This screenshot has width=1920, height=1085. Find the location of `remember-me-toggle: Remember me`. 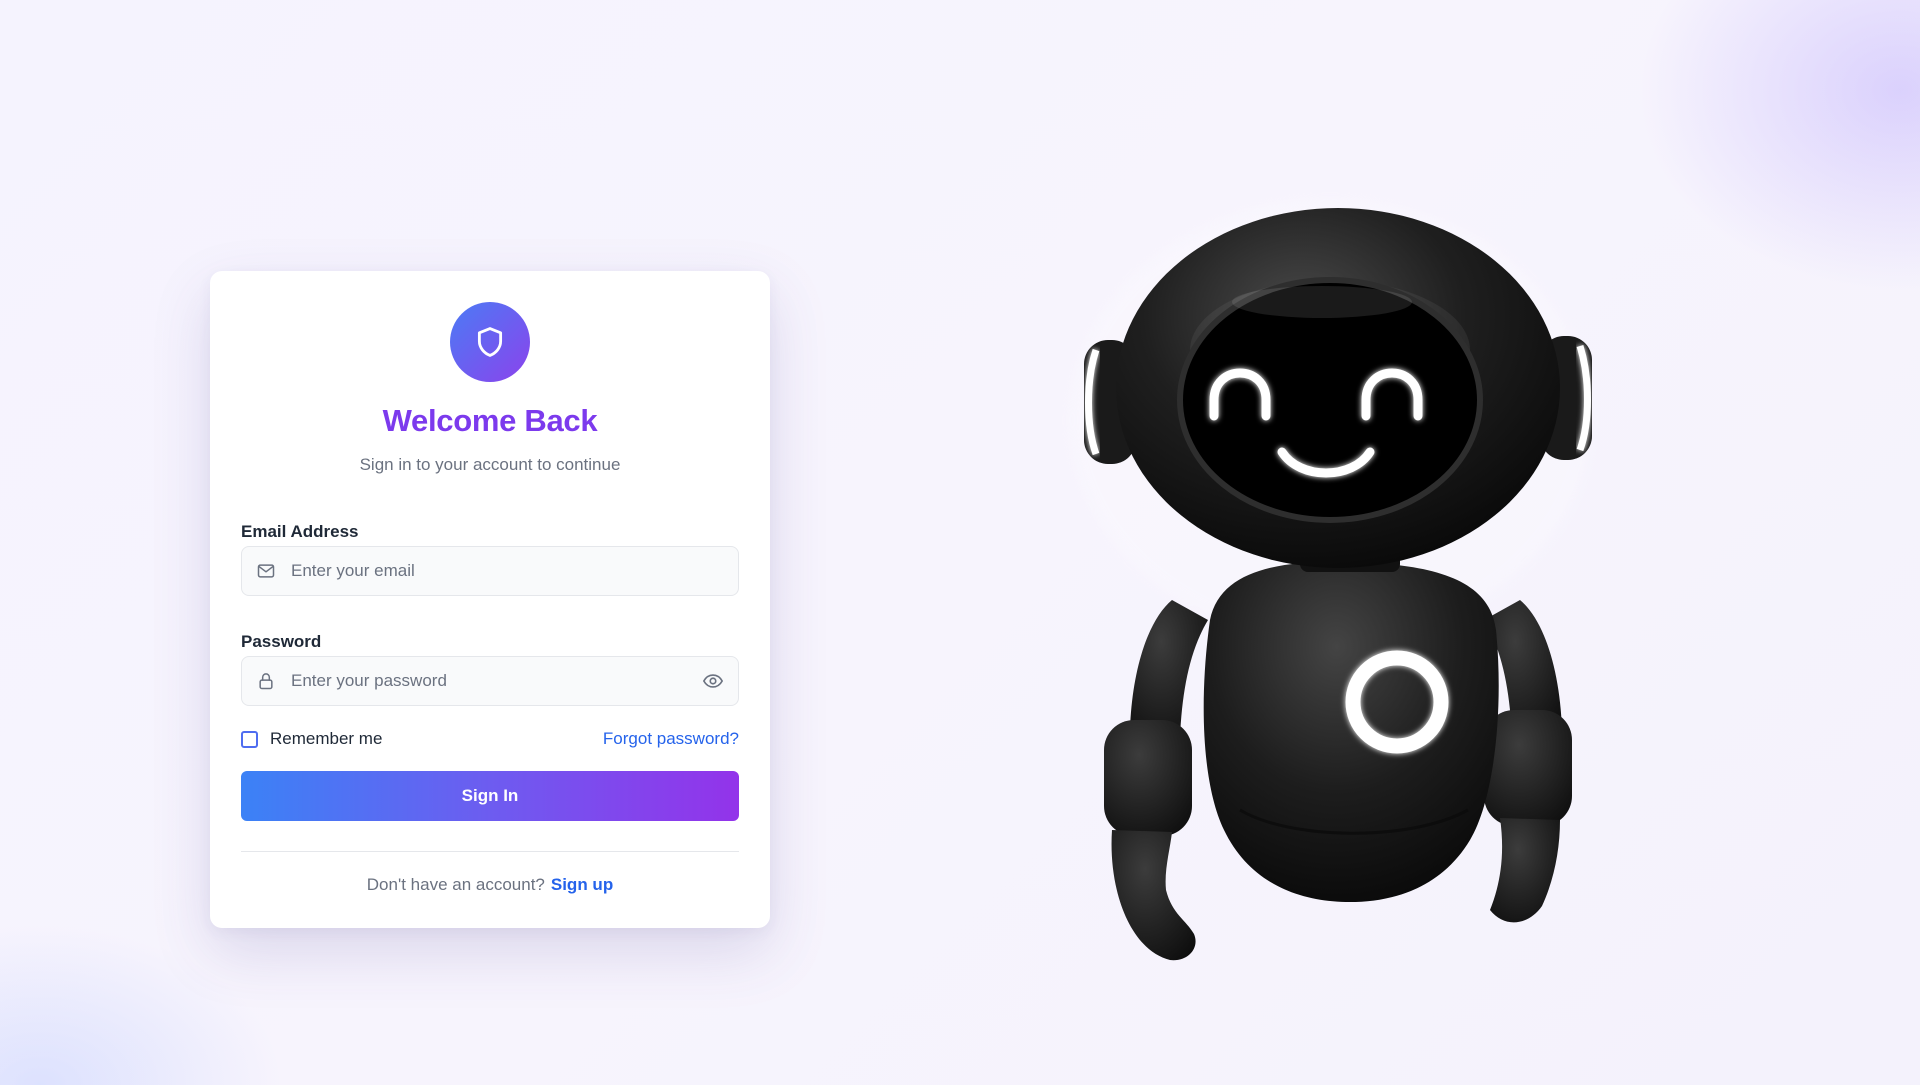

remember-me-toggle: Remember me is located at coordinates (311, 739).